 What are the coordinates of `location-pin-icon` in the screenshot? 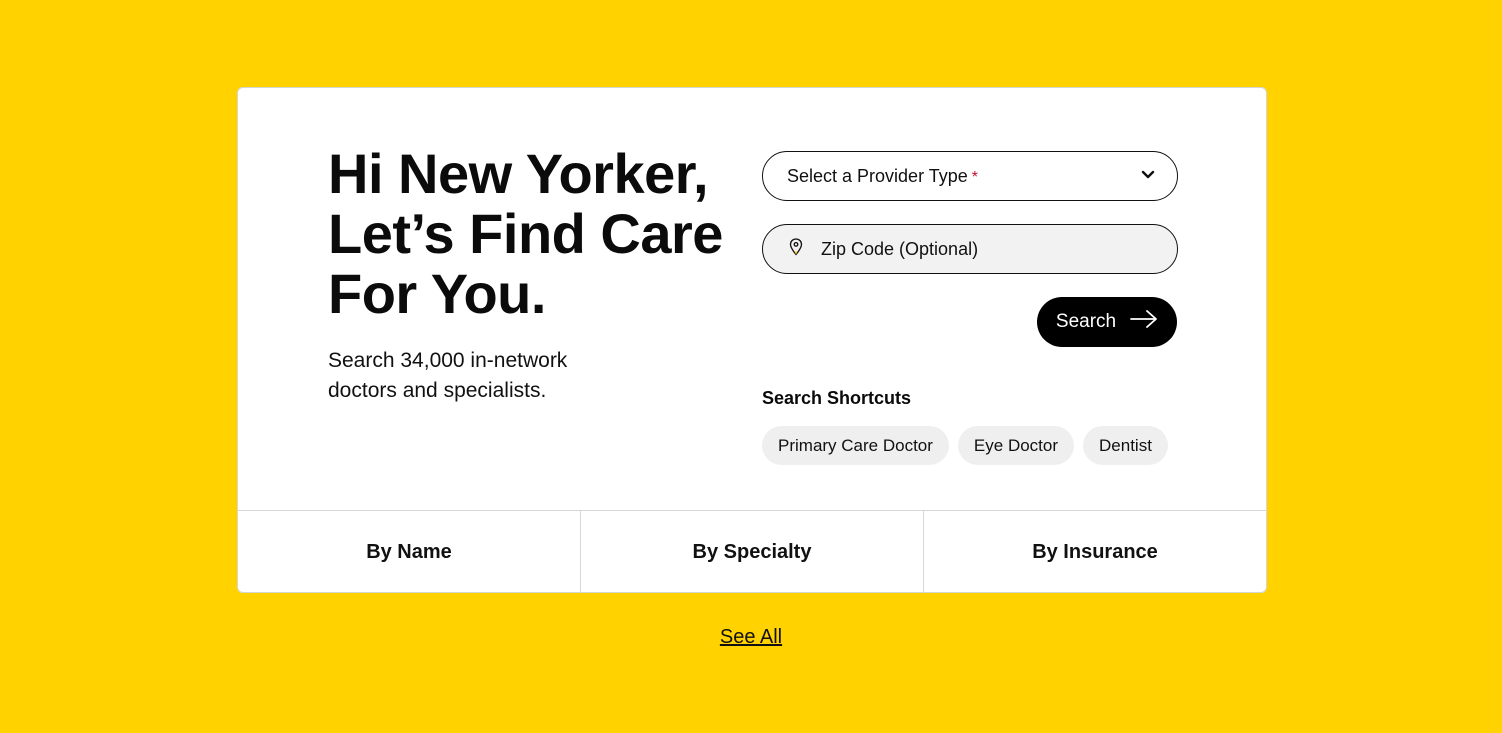 It's located at (796, 249).